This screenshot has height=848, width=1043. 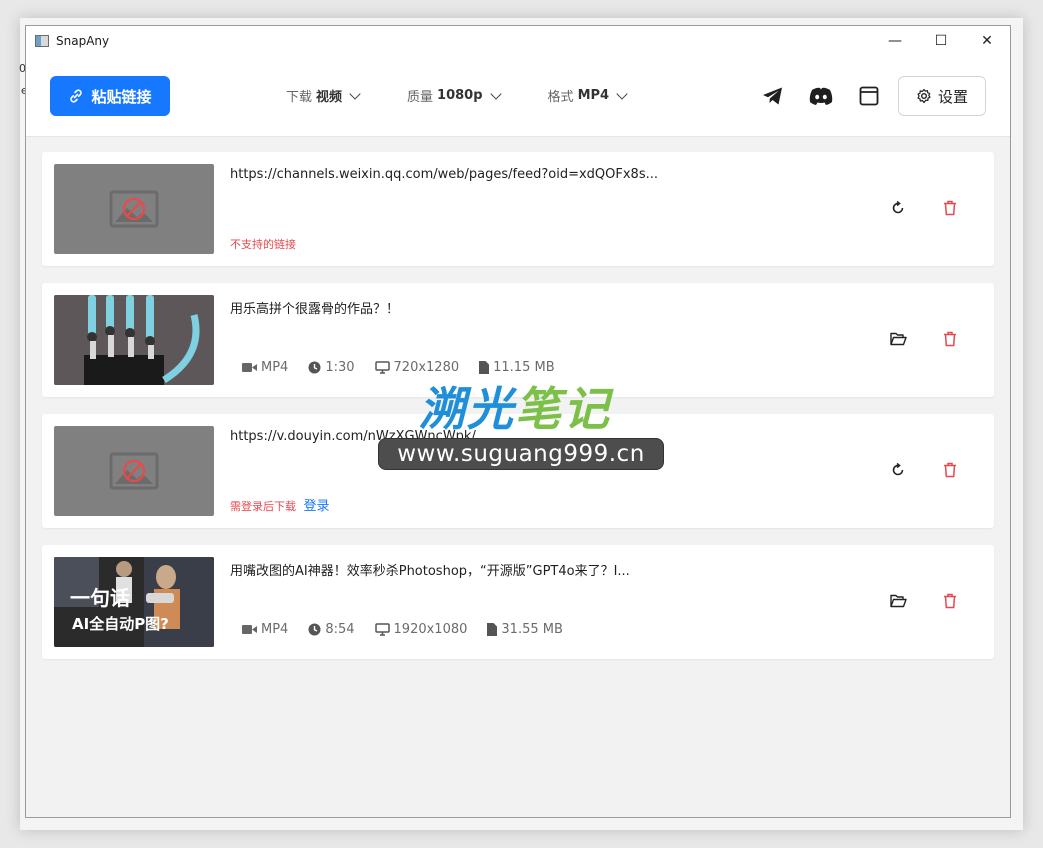 I want to click on discord-icon, so click(x=821, y=96).